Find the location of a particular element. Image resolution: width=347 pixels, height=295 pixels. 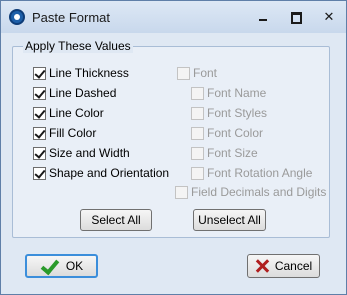

group-label: Apply These Values is located at coordinates (78, 46).